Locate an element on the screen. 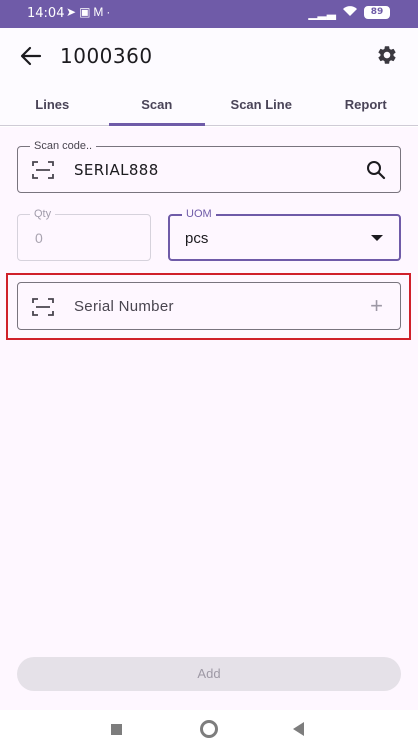  back-triangle-icon is located at coordinates (298, 729).